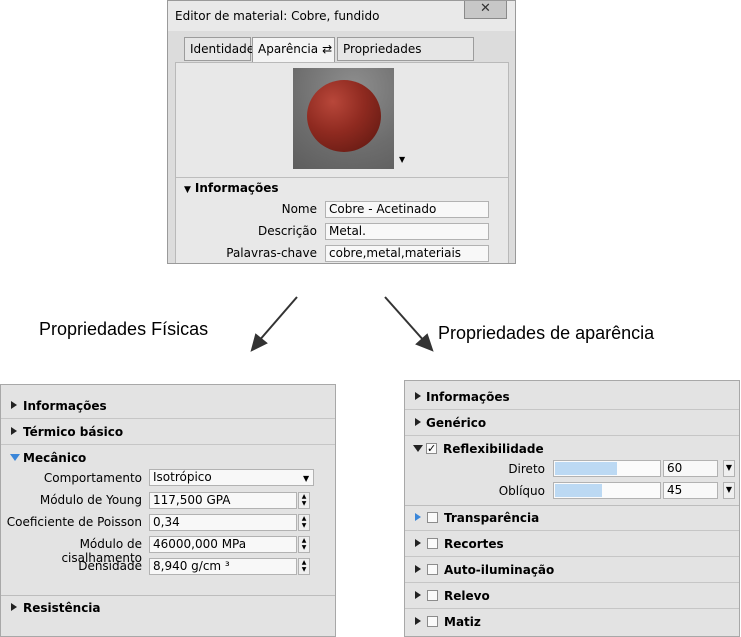 The height and width of the screenshot is (637, 741). Describe the element at coordinates (432, 543) in the screenshot. I see `recortes-checkbox` at that location.